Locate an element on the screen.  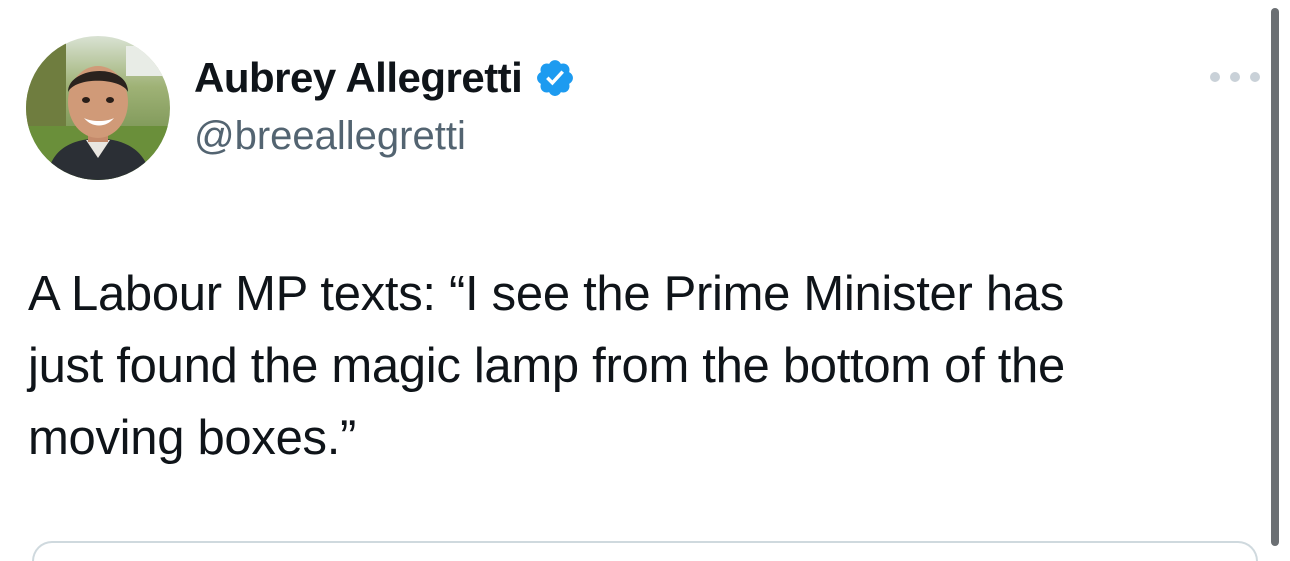
embedded-card is located at coordinates (645, 551).